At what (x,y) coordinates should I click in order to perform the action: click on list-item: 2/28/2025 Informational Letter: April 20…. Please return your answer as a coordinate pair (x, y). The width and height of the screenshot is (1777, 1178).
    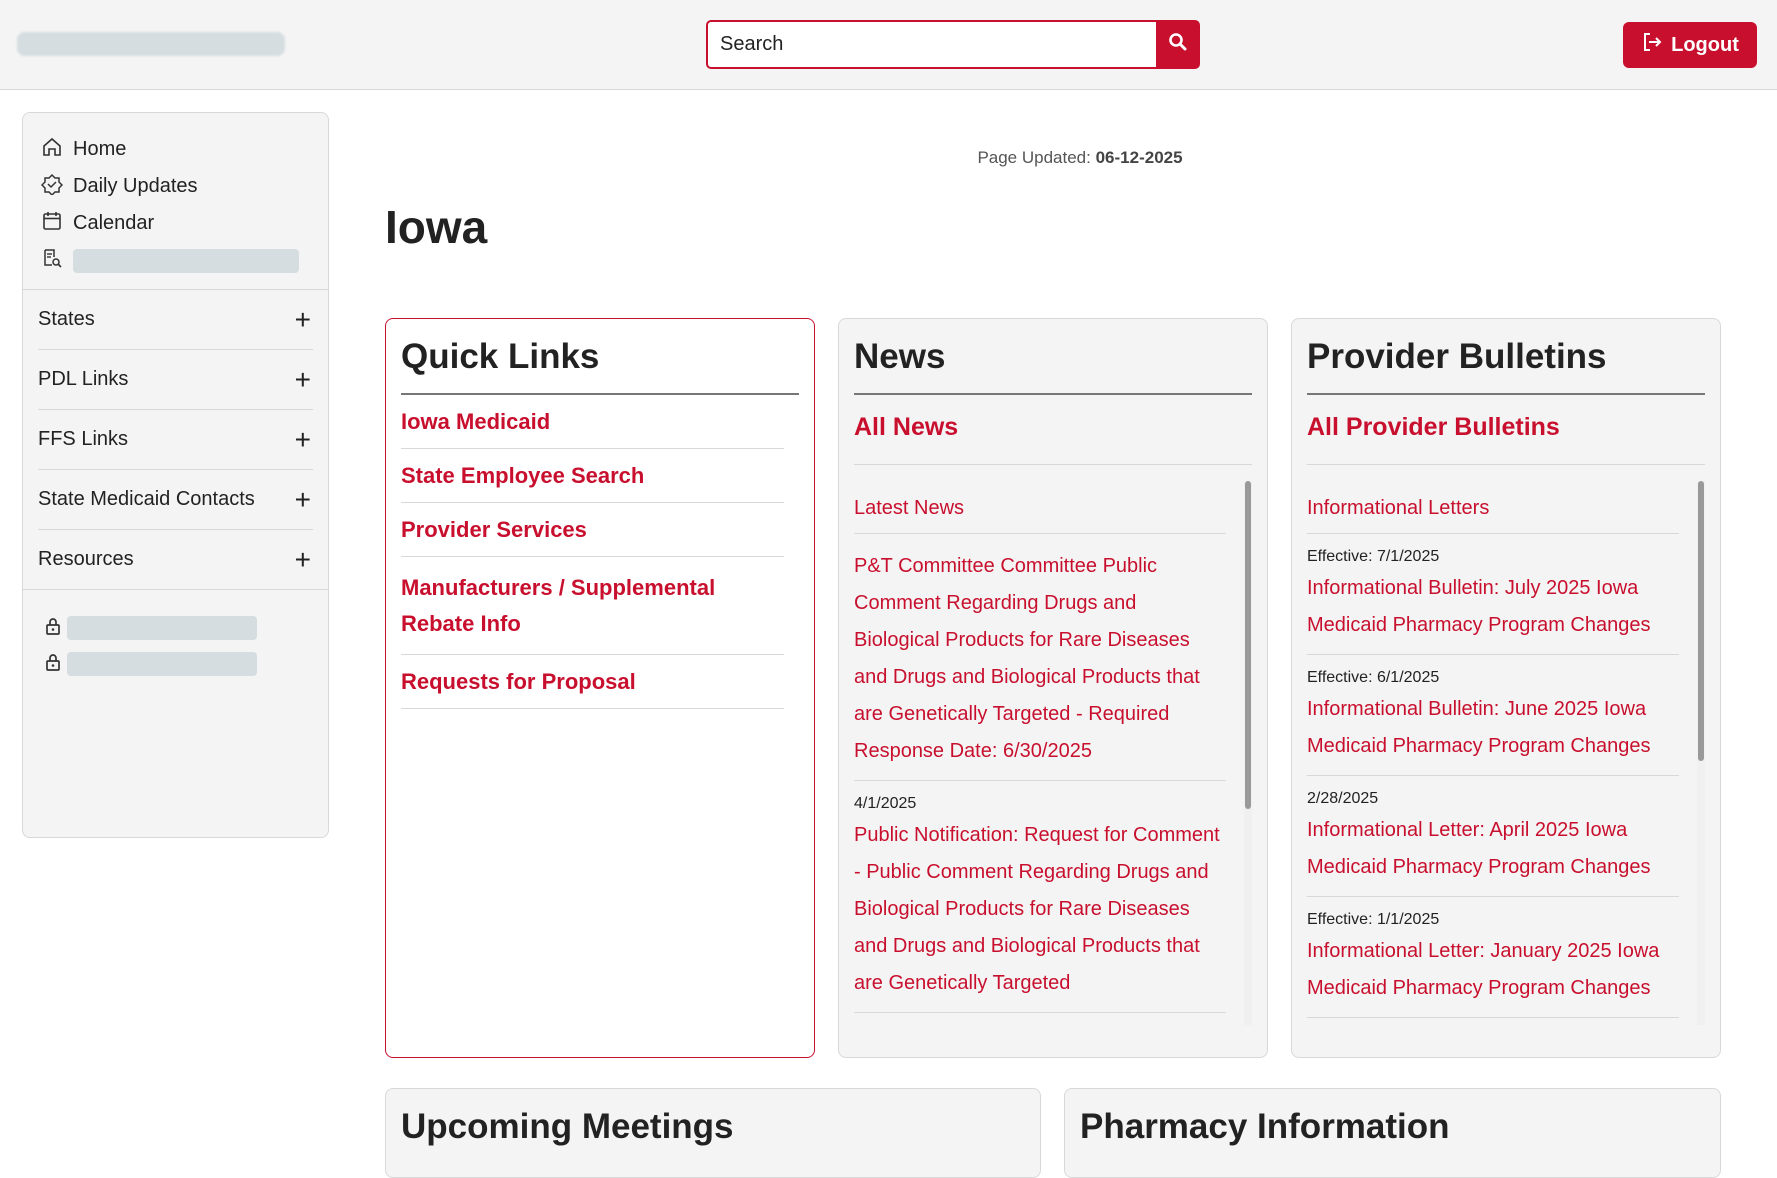
    Looking at the image, I should click on (1493, 836).